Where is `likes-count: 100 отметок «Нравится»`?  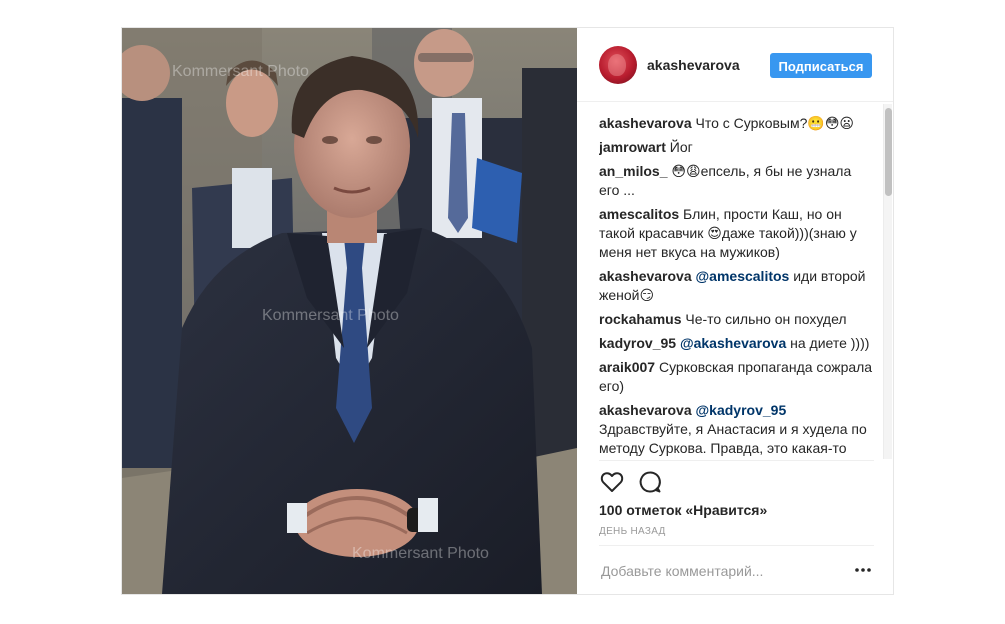 likes-count: 100 отметок «Нравится» is located at coordinates (683, 510).